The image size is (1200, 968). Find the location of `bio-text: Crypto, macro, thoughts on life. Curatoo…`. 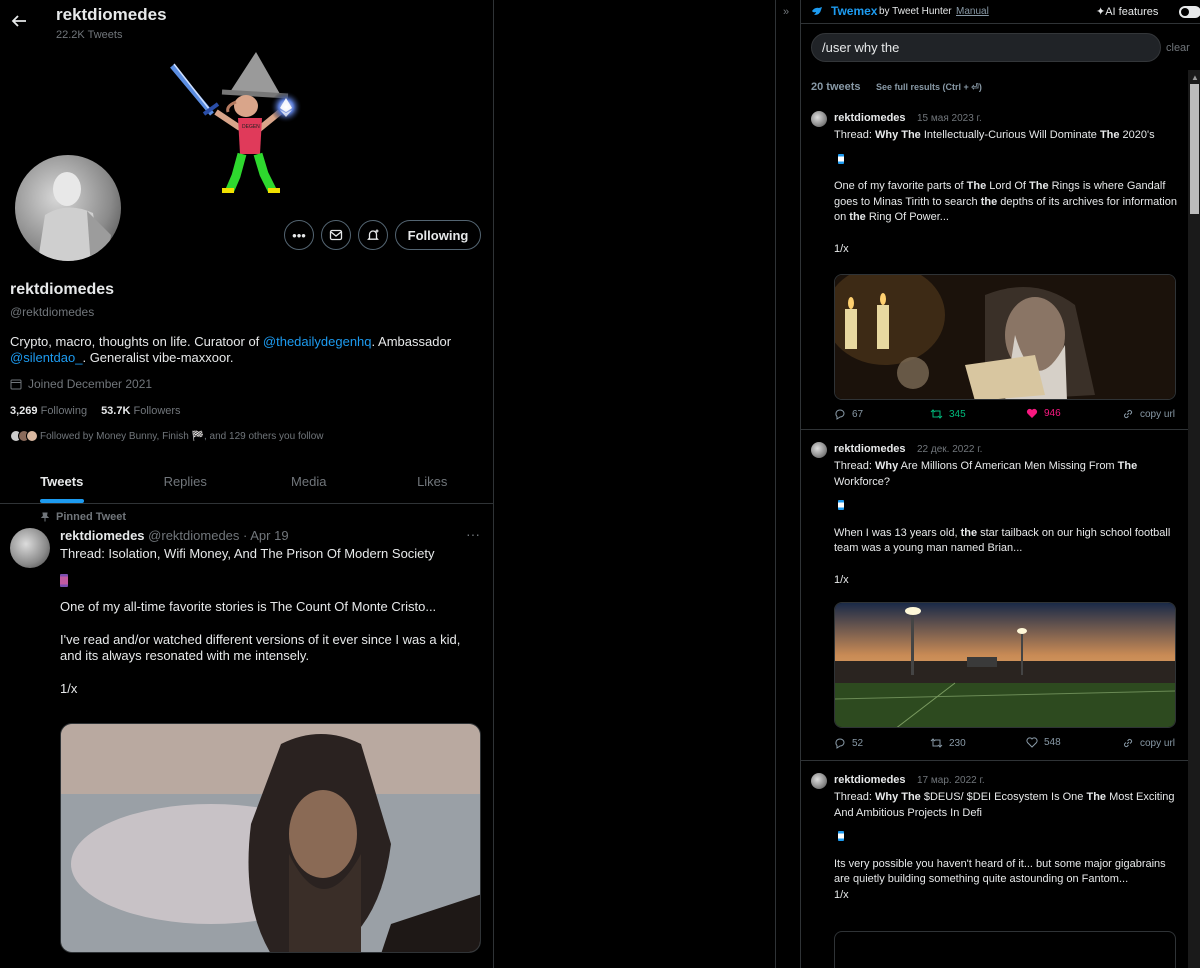

bio-text: Crypto, macro, thoughts on life. Curatoo… is located at coordinates (136, 341).